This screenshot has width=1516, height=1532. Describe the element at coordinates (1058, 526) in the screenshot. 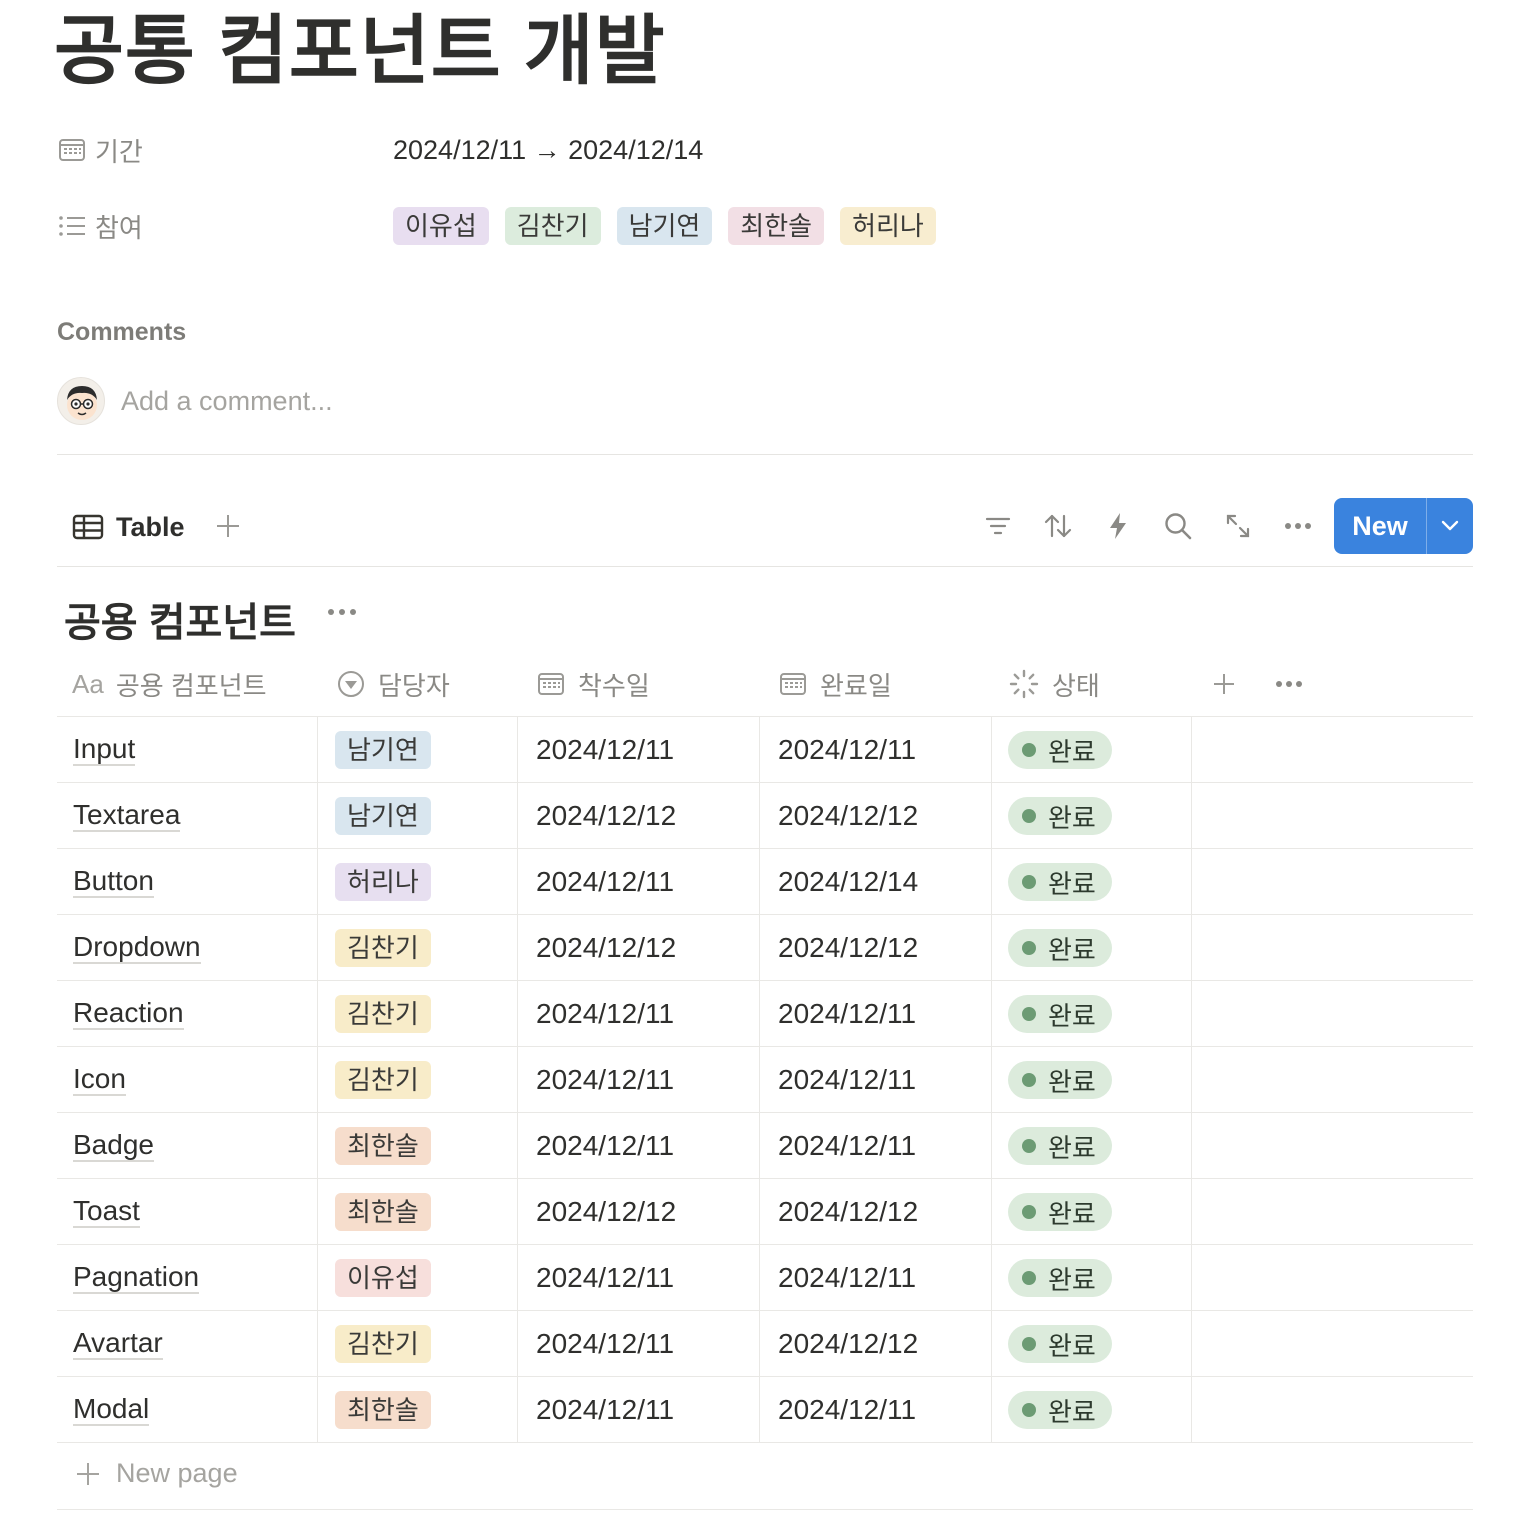

I see `sort-button` at that location.